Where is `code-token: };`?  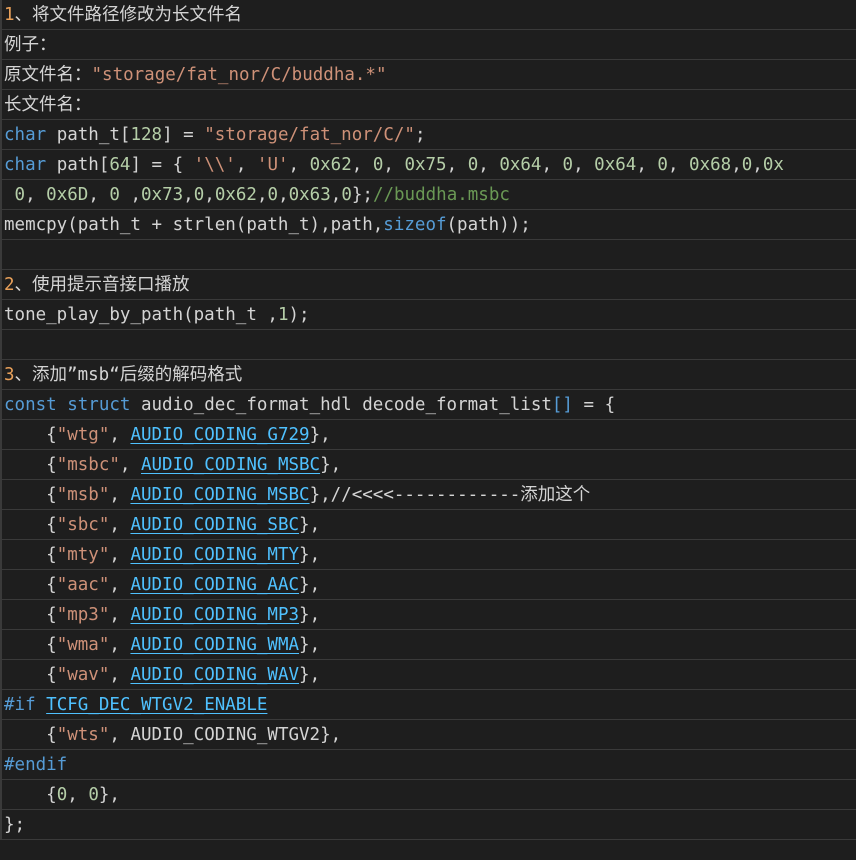 code-token: }; is located at coordinates (15, 825).